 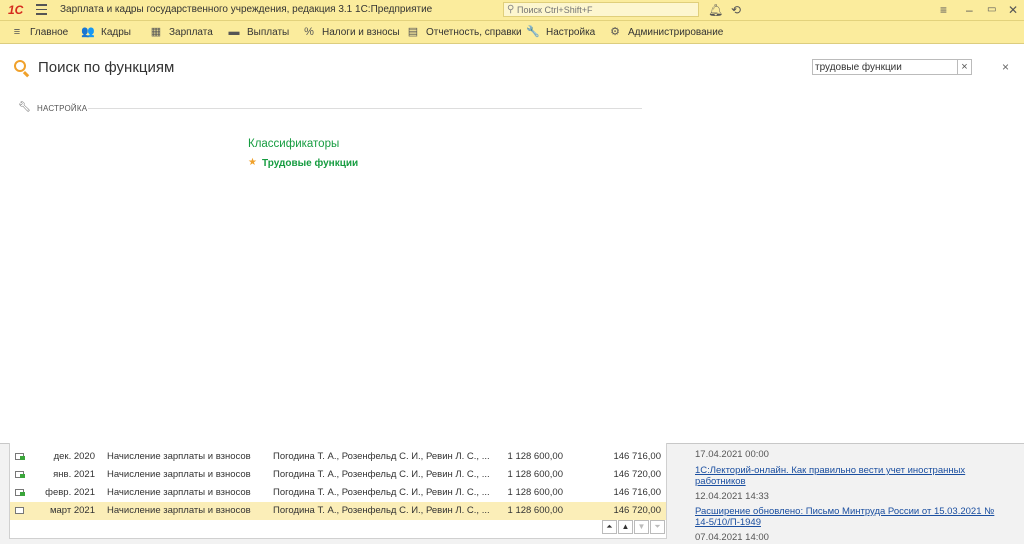 I want to click on function-search-input, so click(x=885, y=67).